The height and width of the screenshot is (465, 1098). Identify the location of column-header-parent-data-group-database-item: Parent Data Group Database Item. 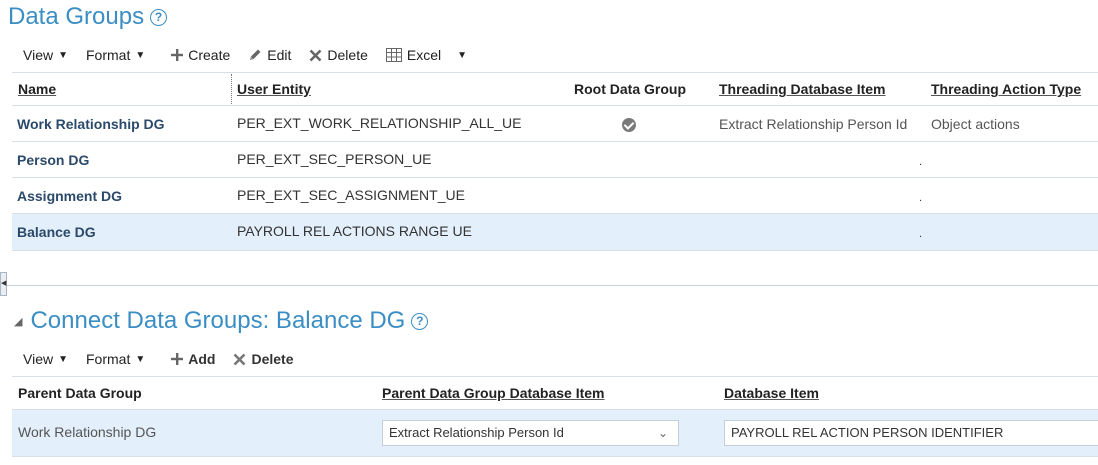
(493, 393).